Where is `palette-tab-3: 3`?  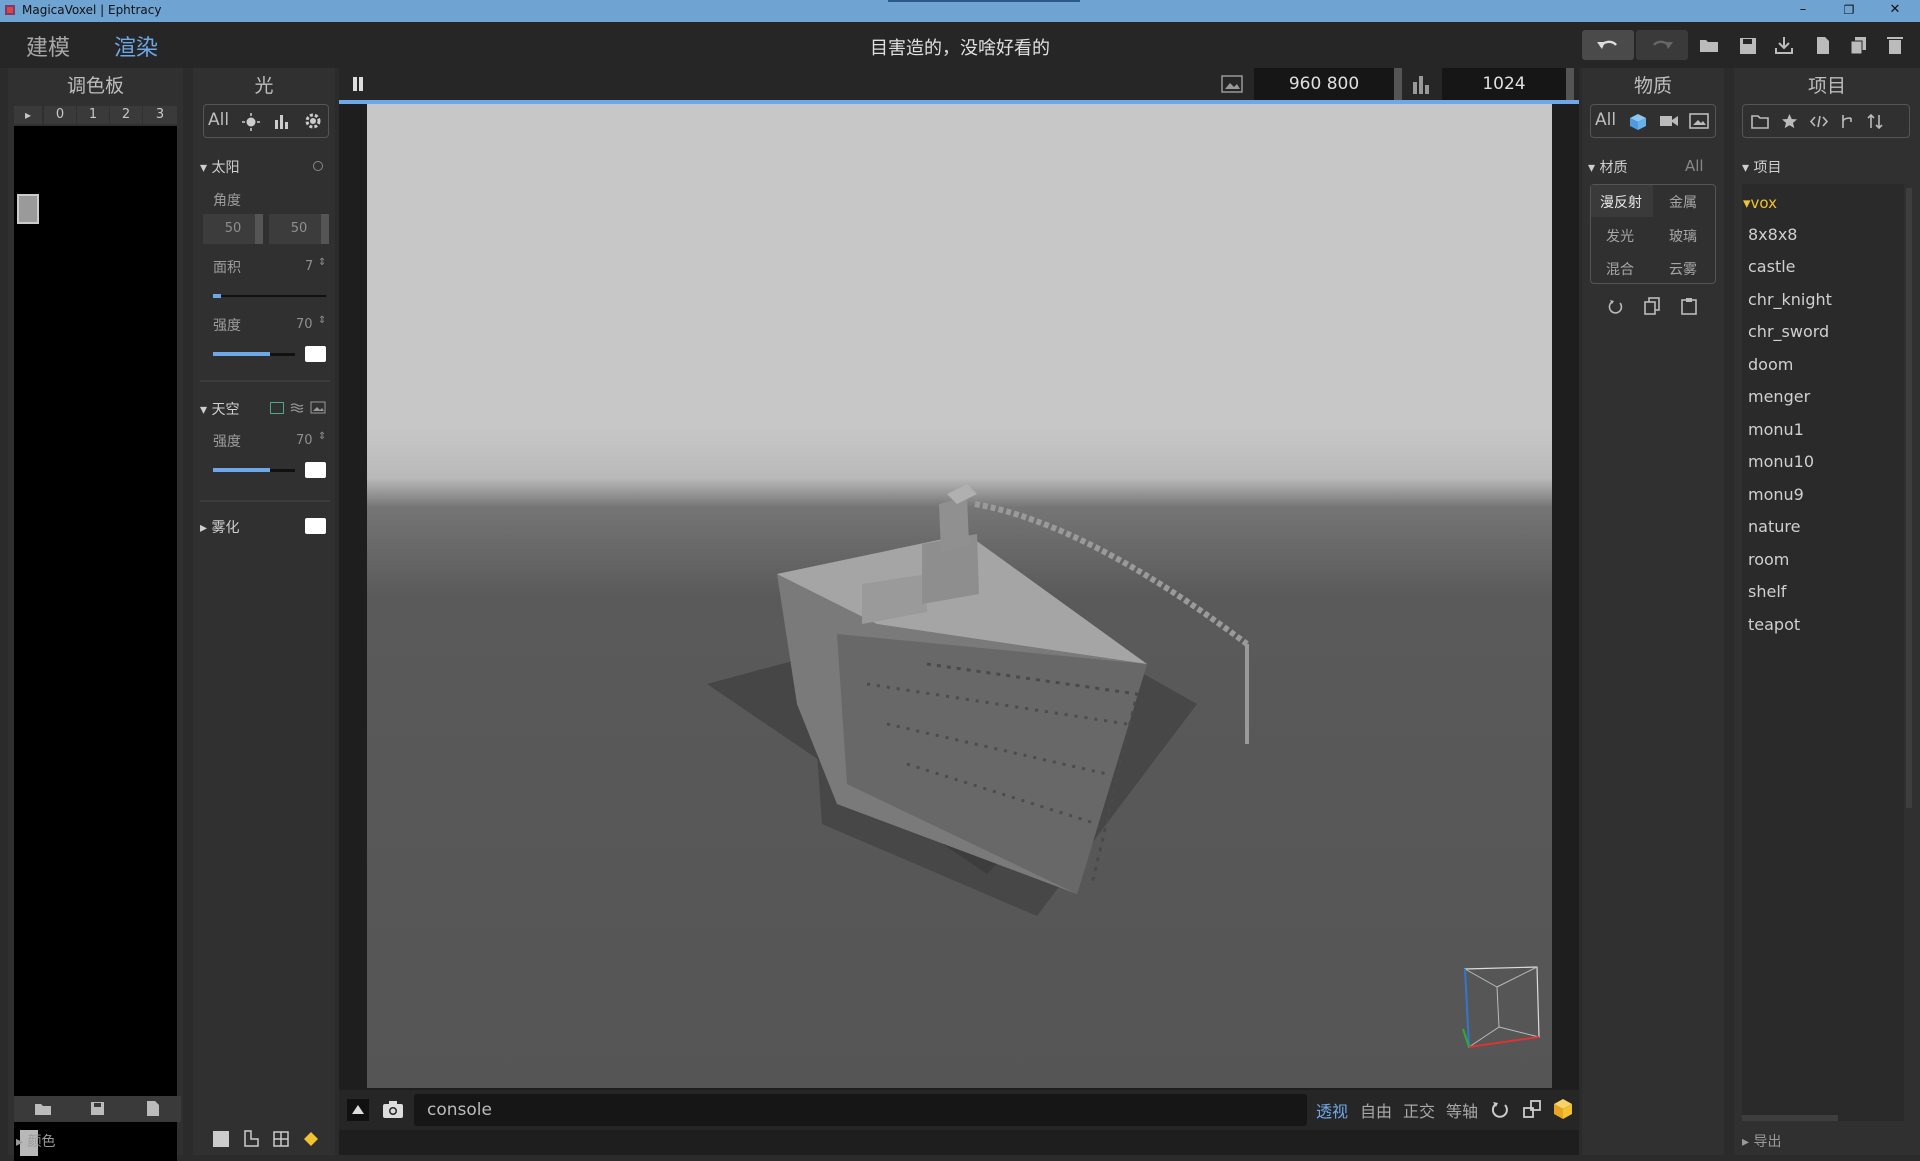 palette-tab-3: 3 is located at coordinates (160, 115).